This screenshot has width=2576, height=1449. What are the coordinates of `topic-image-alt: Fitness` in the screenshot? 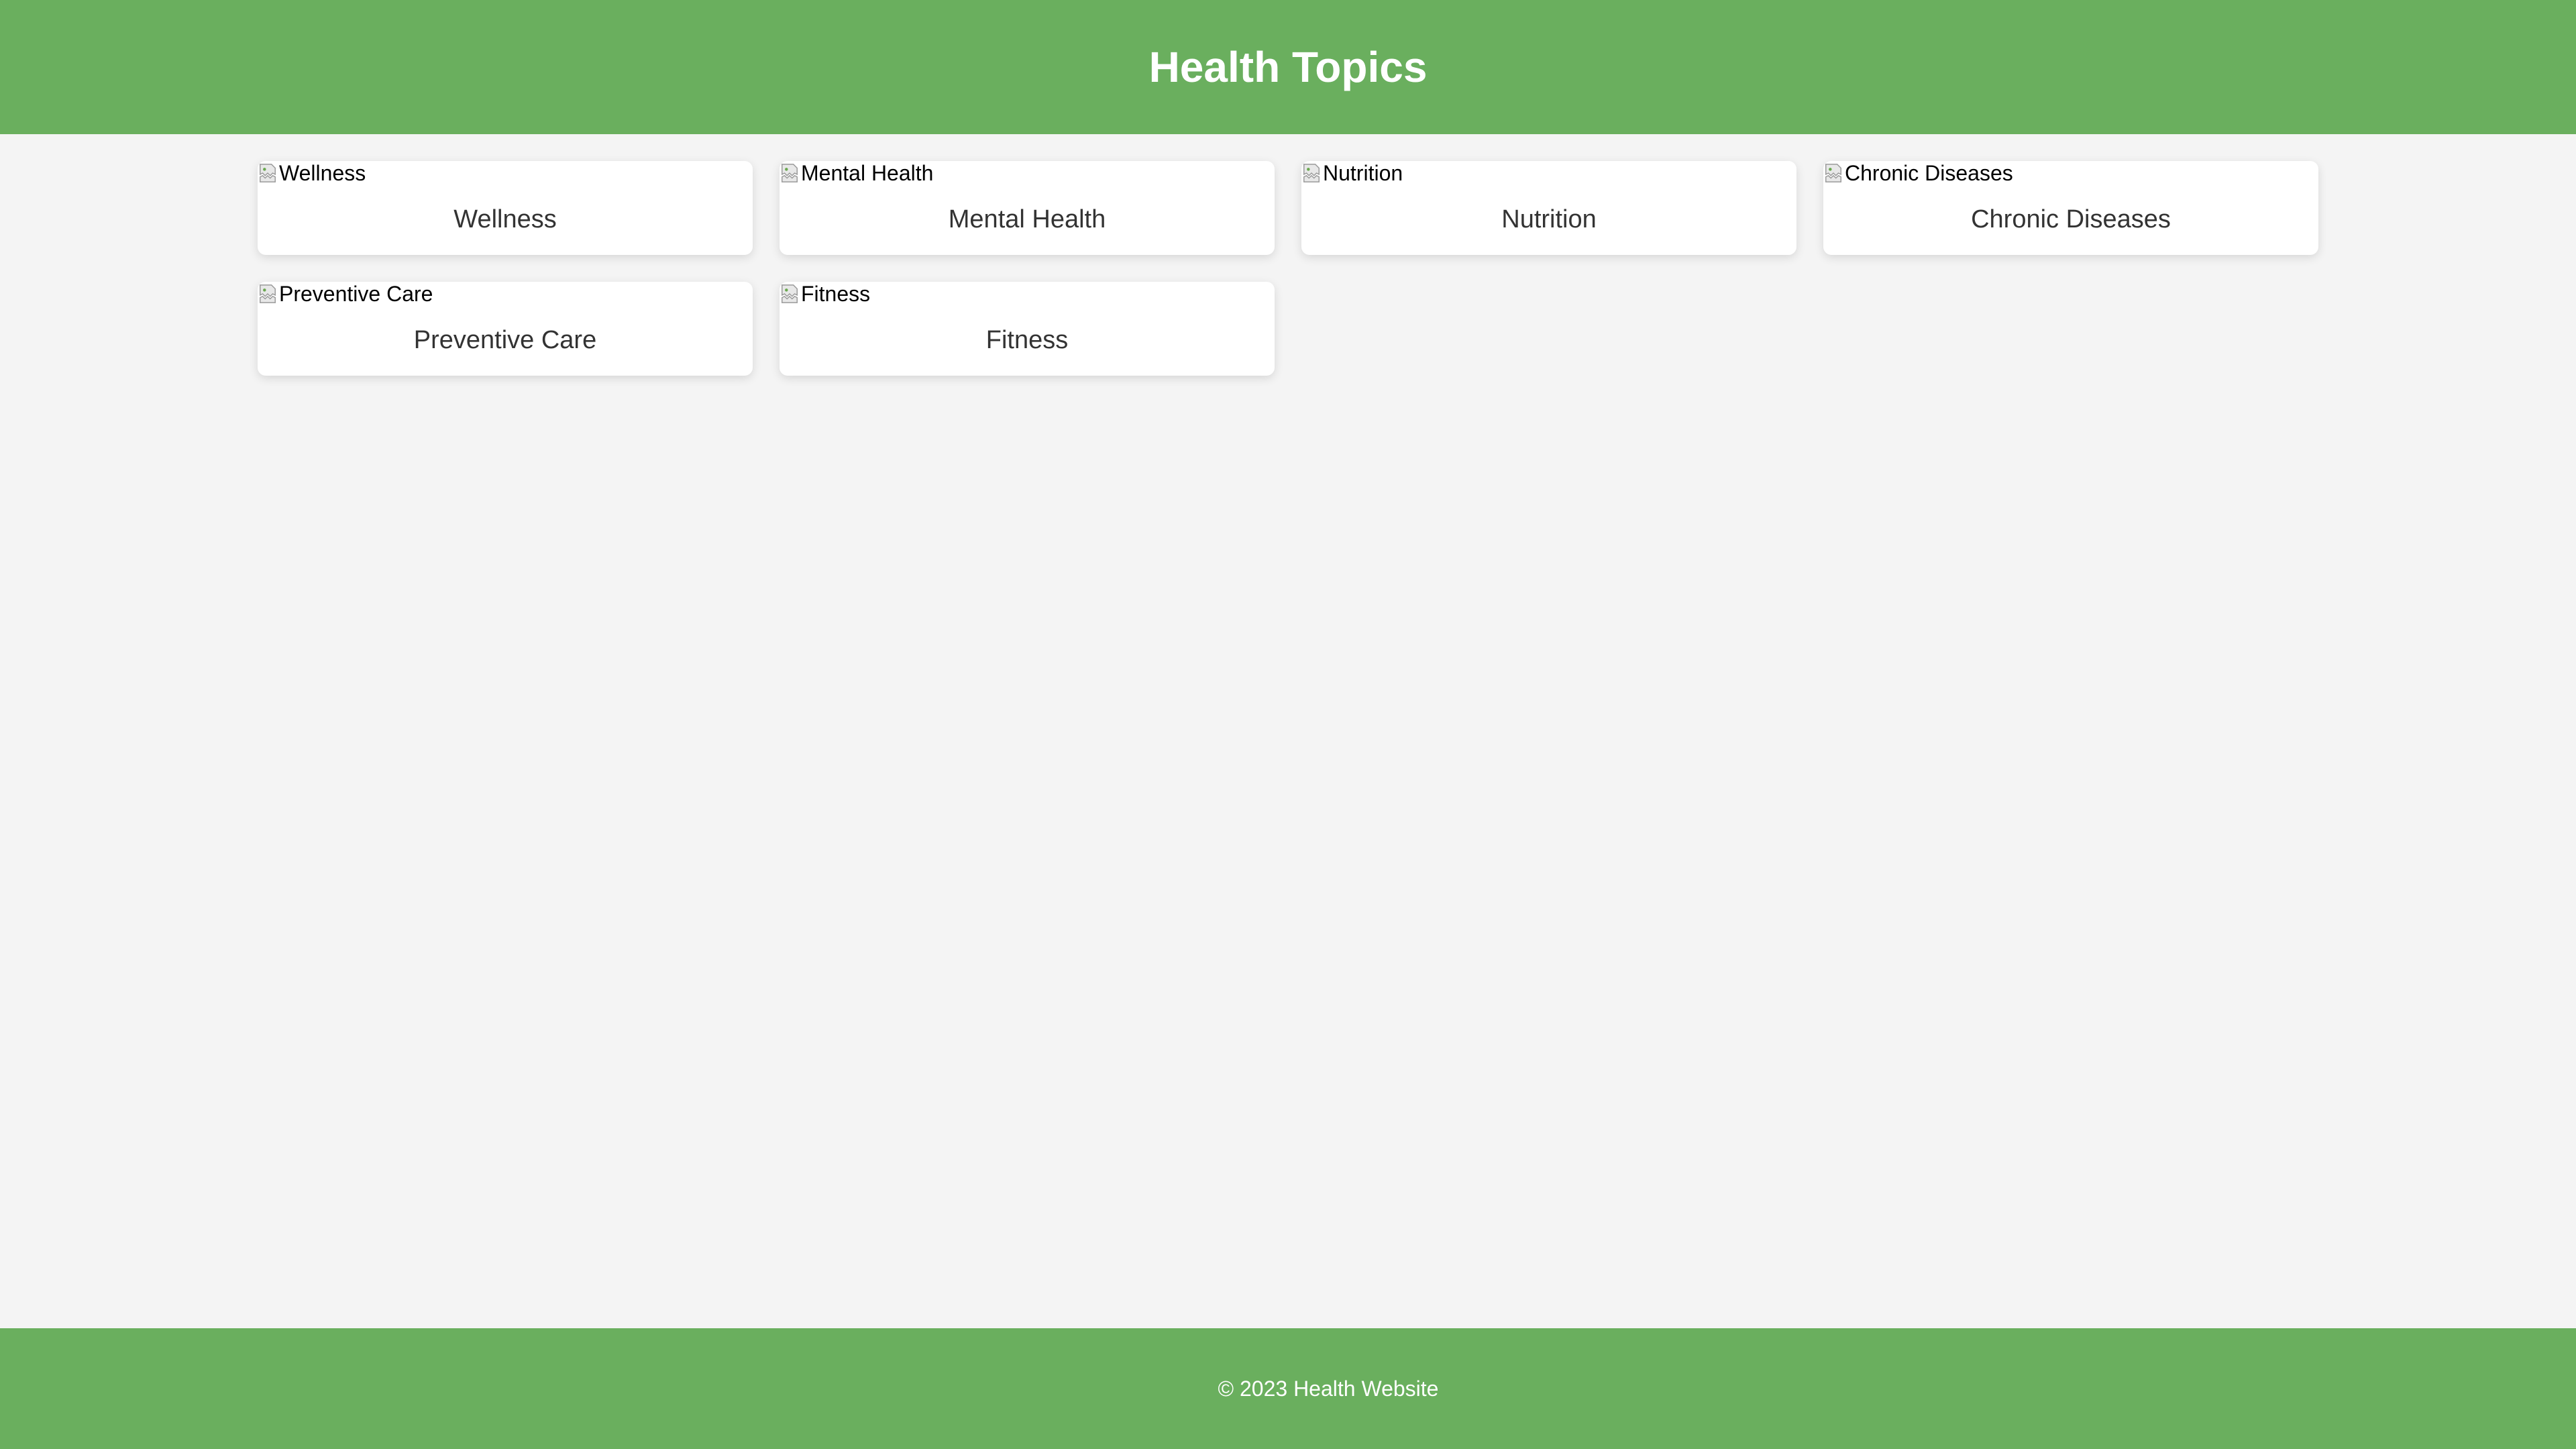 It's located at (836, 294).